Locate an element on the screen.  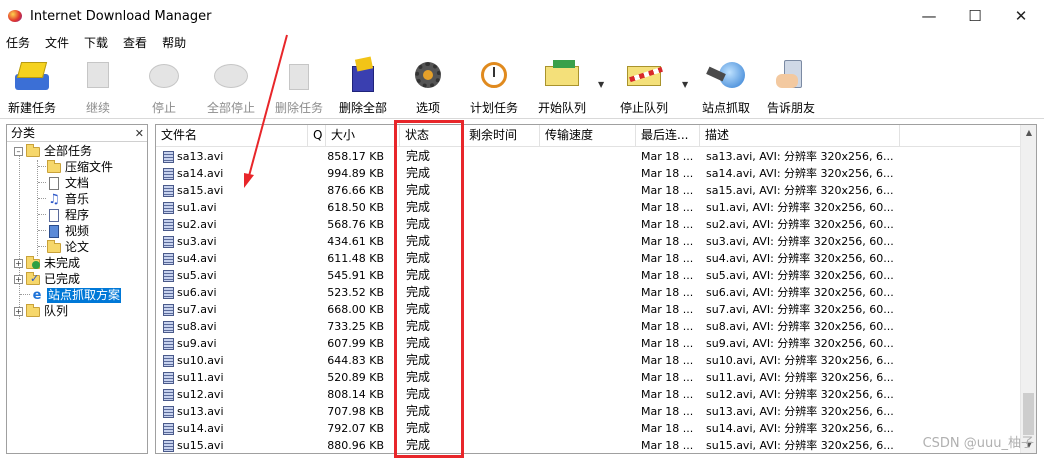
collapse-icon: – is located at coordinates (18, 151).